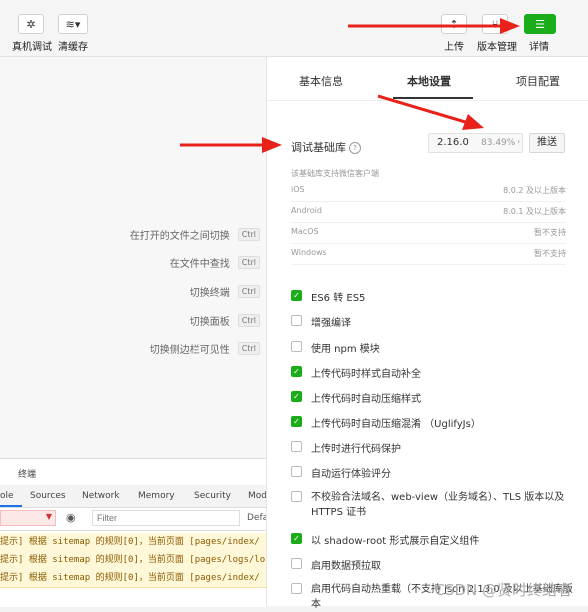 The height and width of the screenshot is (612, 588). What do you see at coordinates (434, 26) in the screenshot?
I see `arrow-to-detail` at bounding box center [434, 26].